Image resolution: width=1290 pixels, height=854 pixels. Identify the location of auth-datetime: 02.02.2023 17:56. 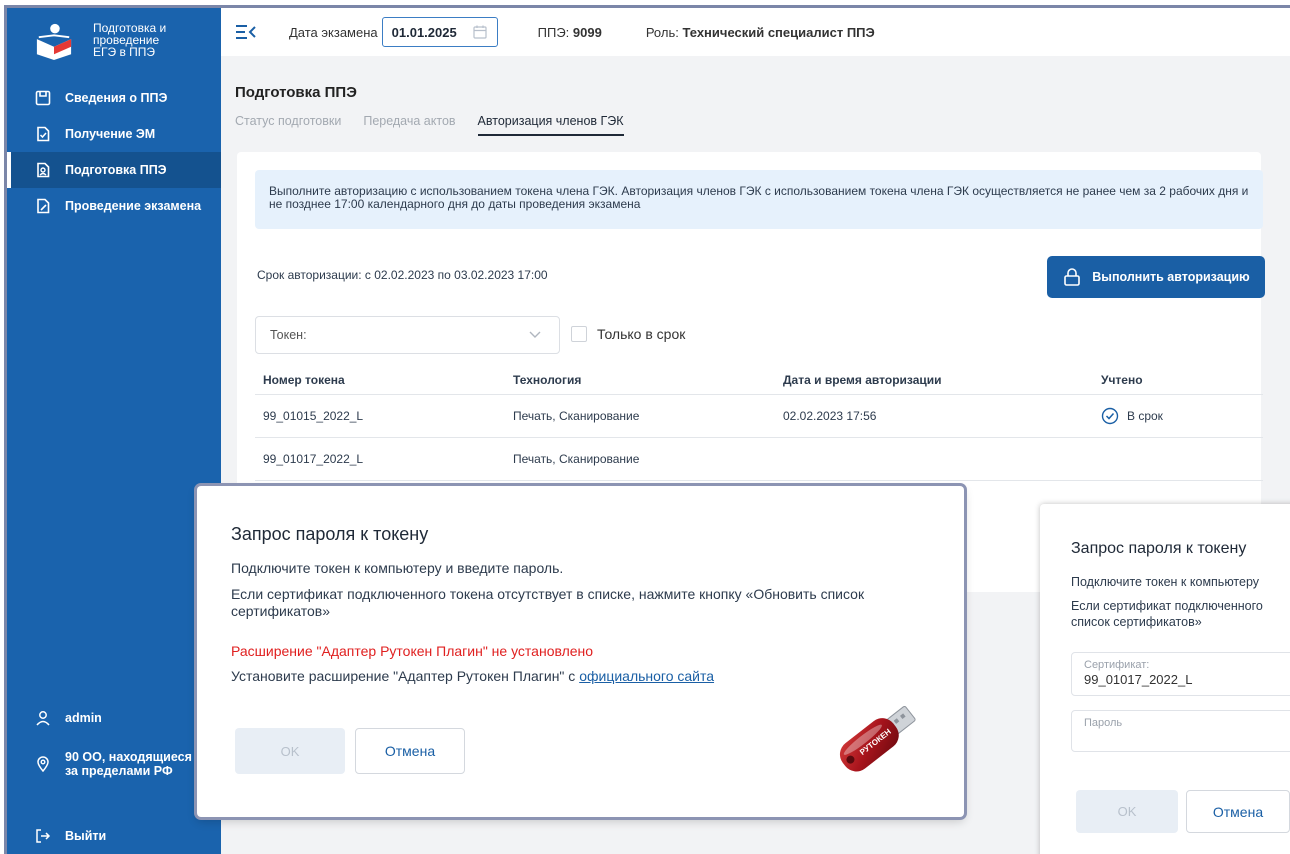
(934, 416).